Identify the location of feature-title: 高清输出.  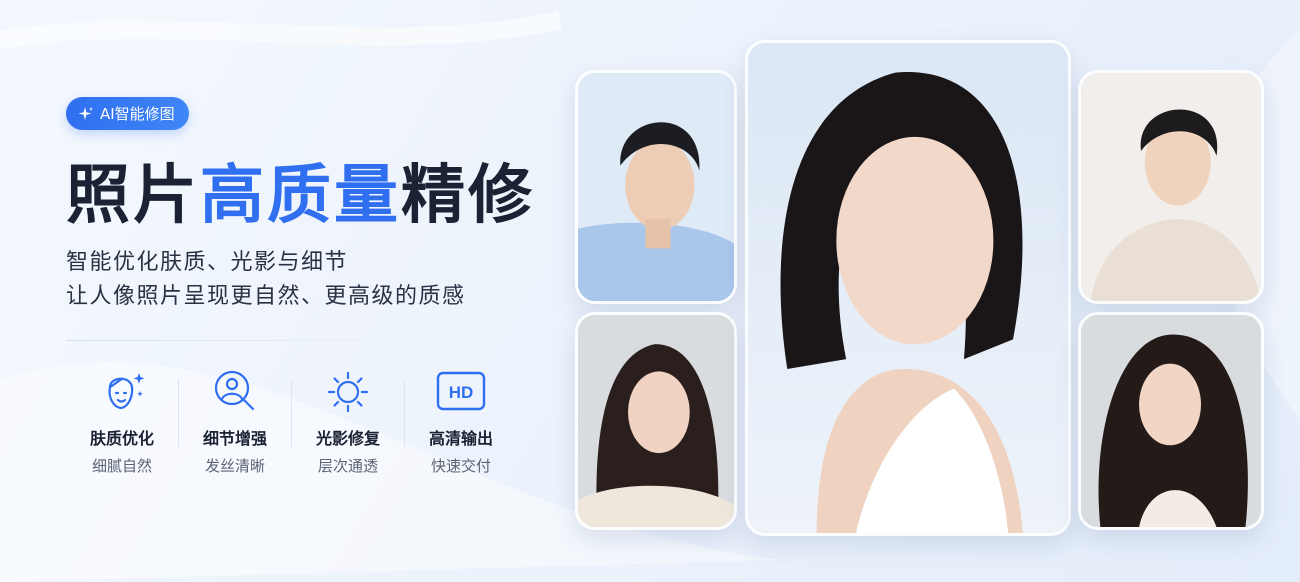
(460, 438).